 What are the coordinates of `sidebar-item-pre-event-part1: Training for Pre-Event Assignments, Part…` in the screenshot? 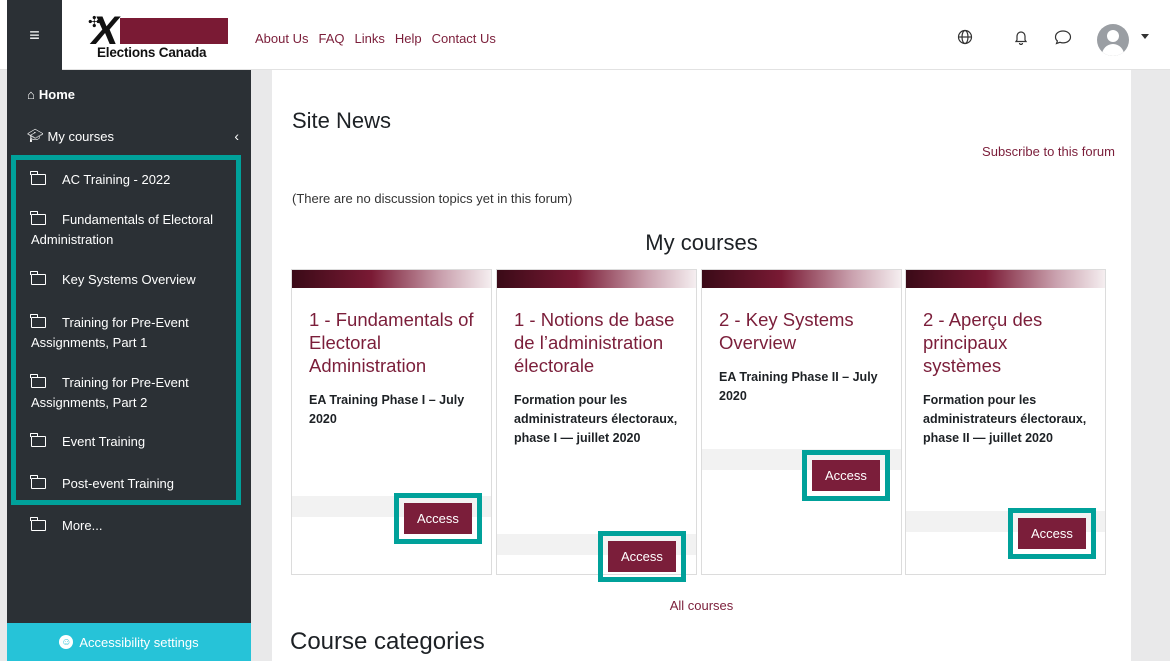 It's located at (135, 333).